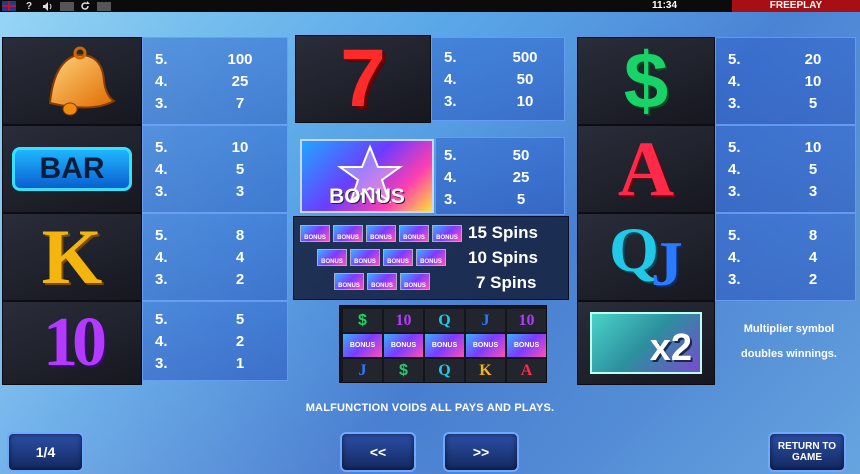  I want to click on bell-symbol, so click(72, 81).